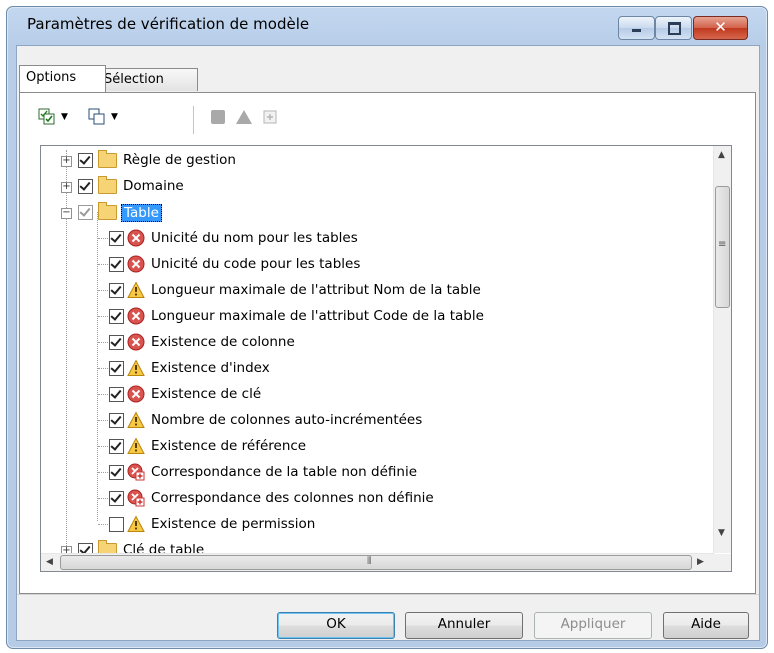  I want to click on uncheck-all-dropdown-icon: ▼, so click(114, 117).